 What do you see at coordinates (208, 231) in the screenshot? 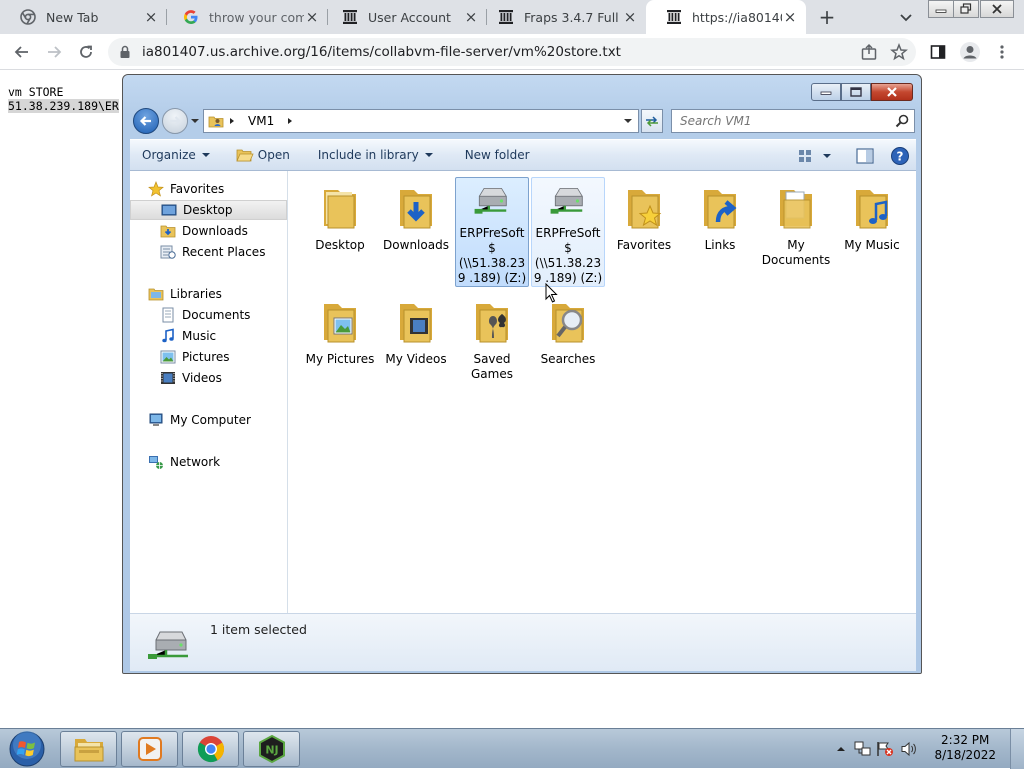
I see `nav-downloads: Downloads` at bounding box center [208, 231].